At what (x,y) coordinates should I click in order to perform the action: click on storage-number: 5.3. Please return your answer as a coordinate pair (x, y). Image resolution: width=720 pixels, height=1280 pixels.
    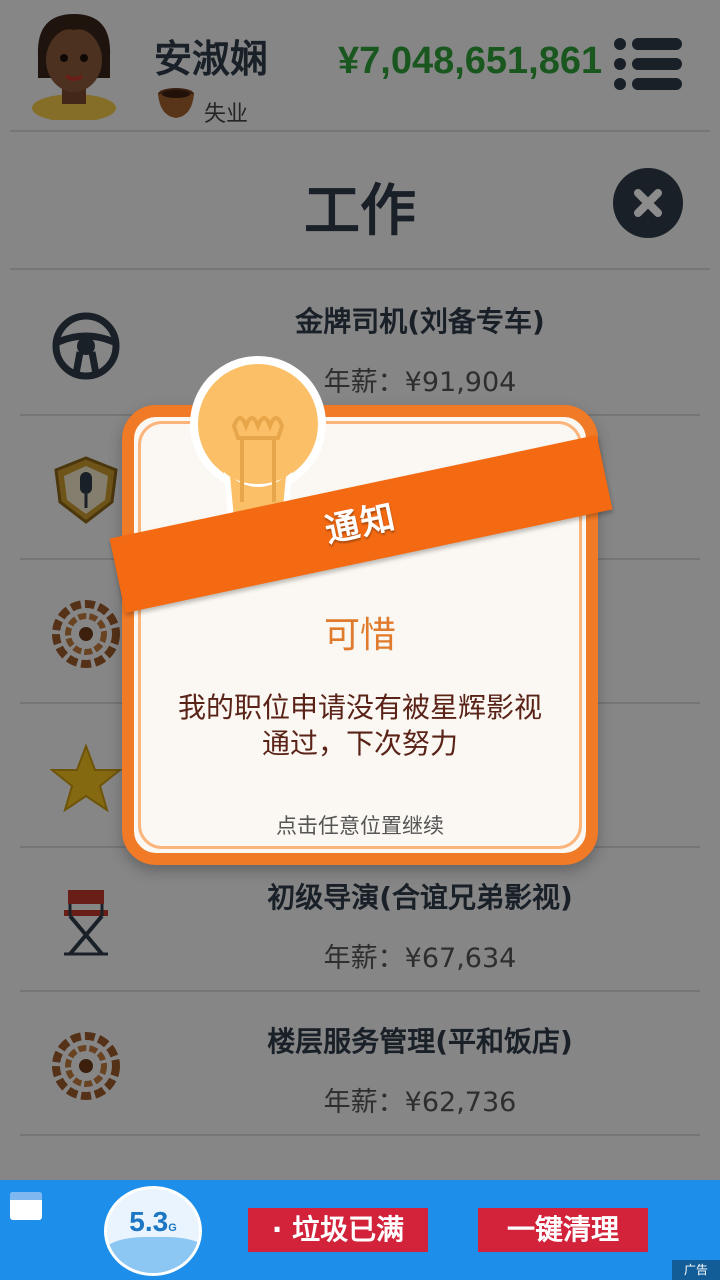
    Looking at the image, I should click on (149, 1221).